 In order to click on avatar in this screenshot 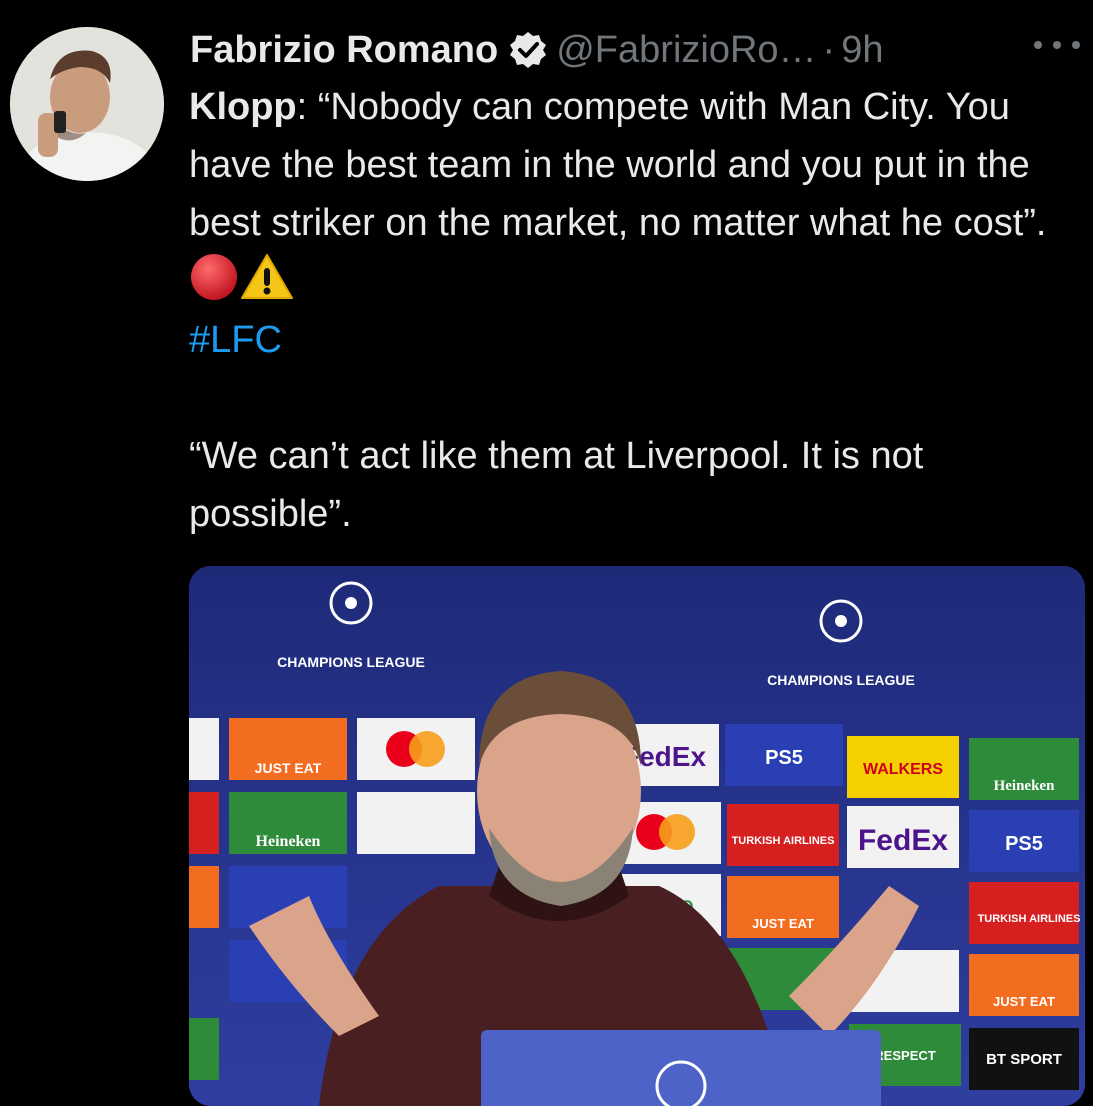, I will do `click(87, 104)`.